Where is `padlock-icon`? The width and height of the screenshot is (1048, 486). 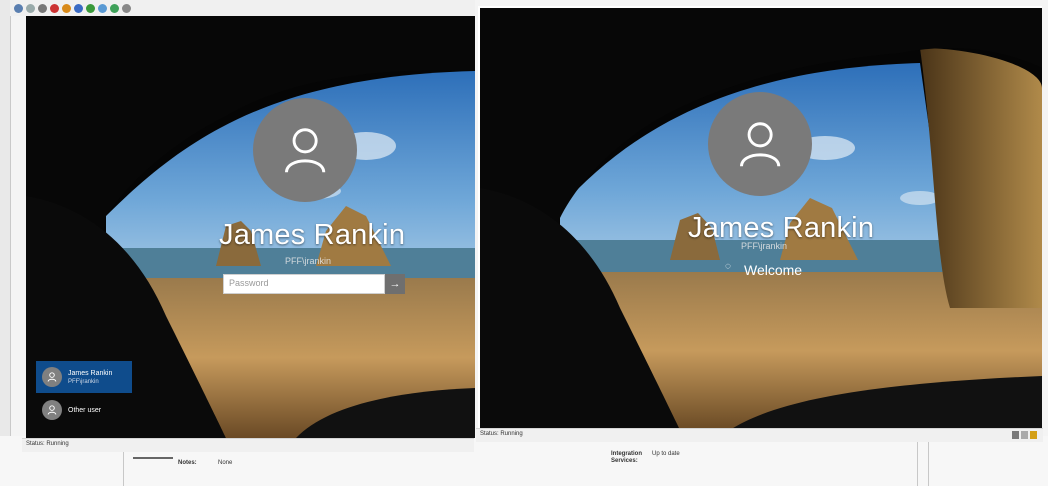
padlock-icon is located at coordinates (1033, 435).